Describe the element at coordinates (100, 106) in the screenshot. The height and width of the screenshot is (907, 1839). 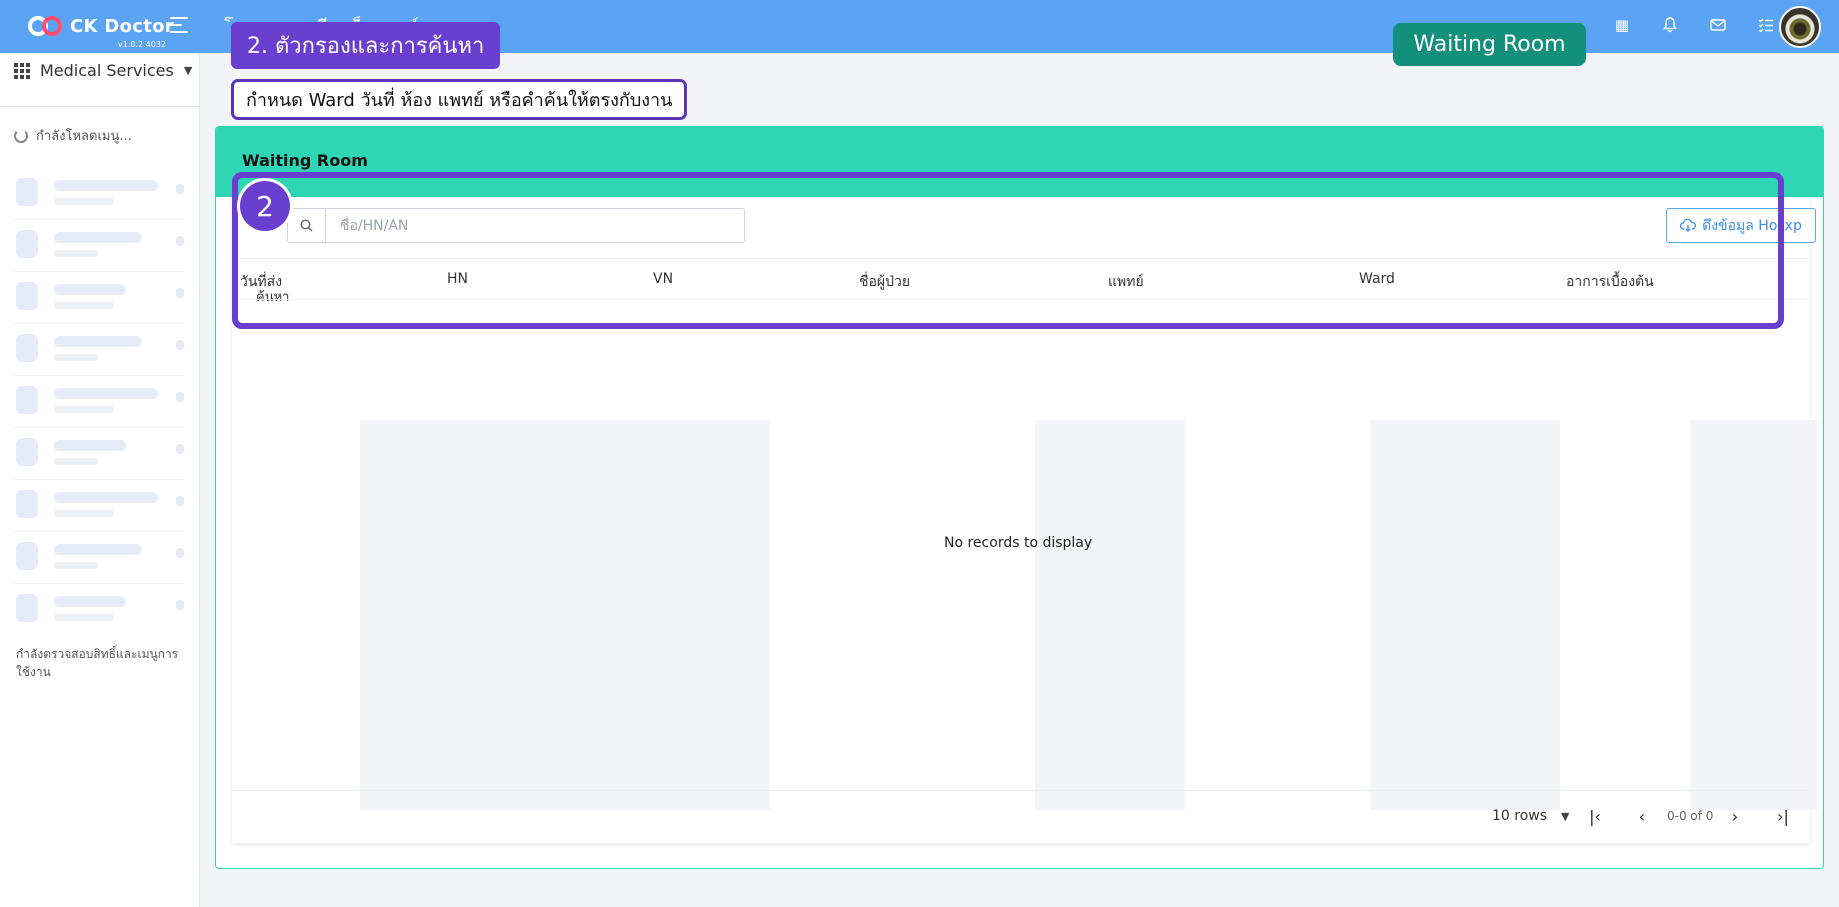
I see `sidebar-divider` at that location.